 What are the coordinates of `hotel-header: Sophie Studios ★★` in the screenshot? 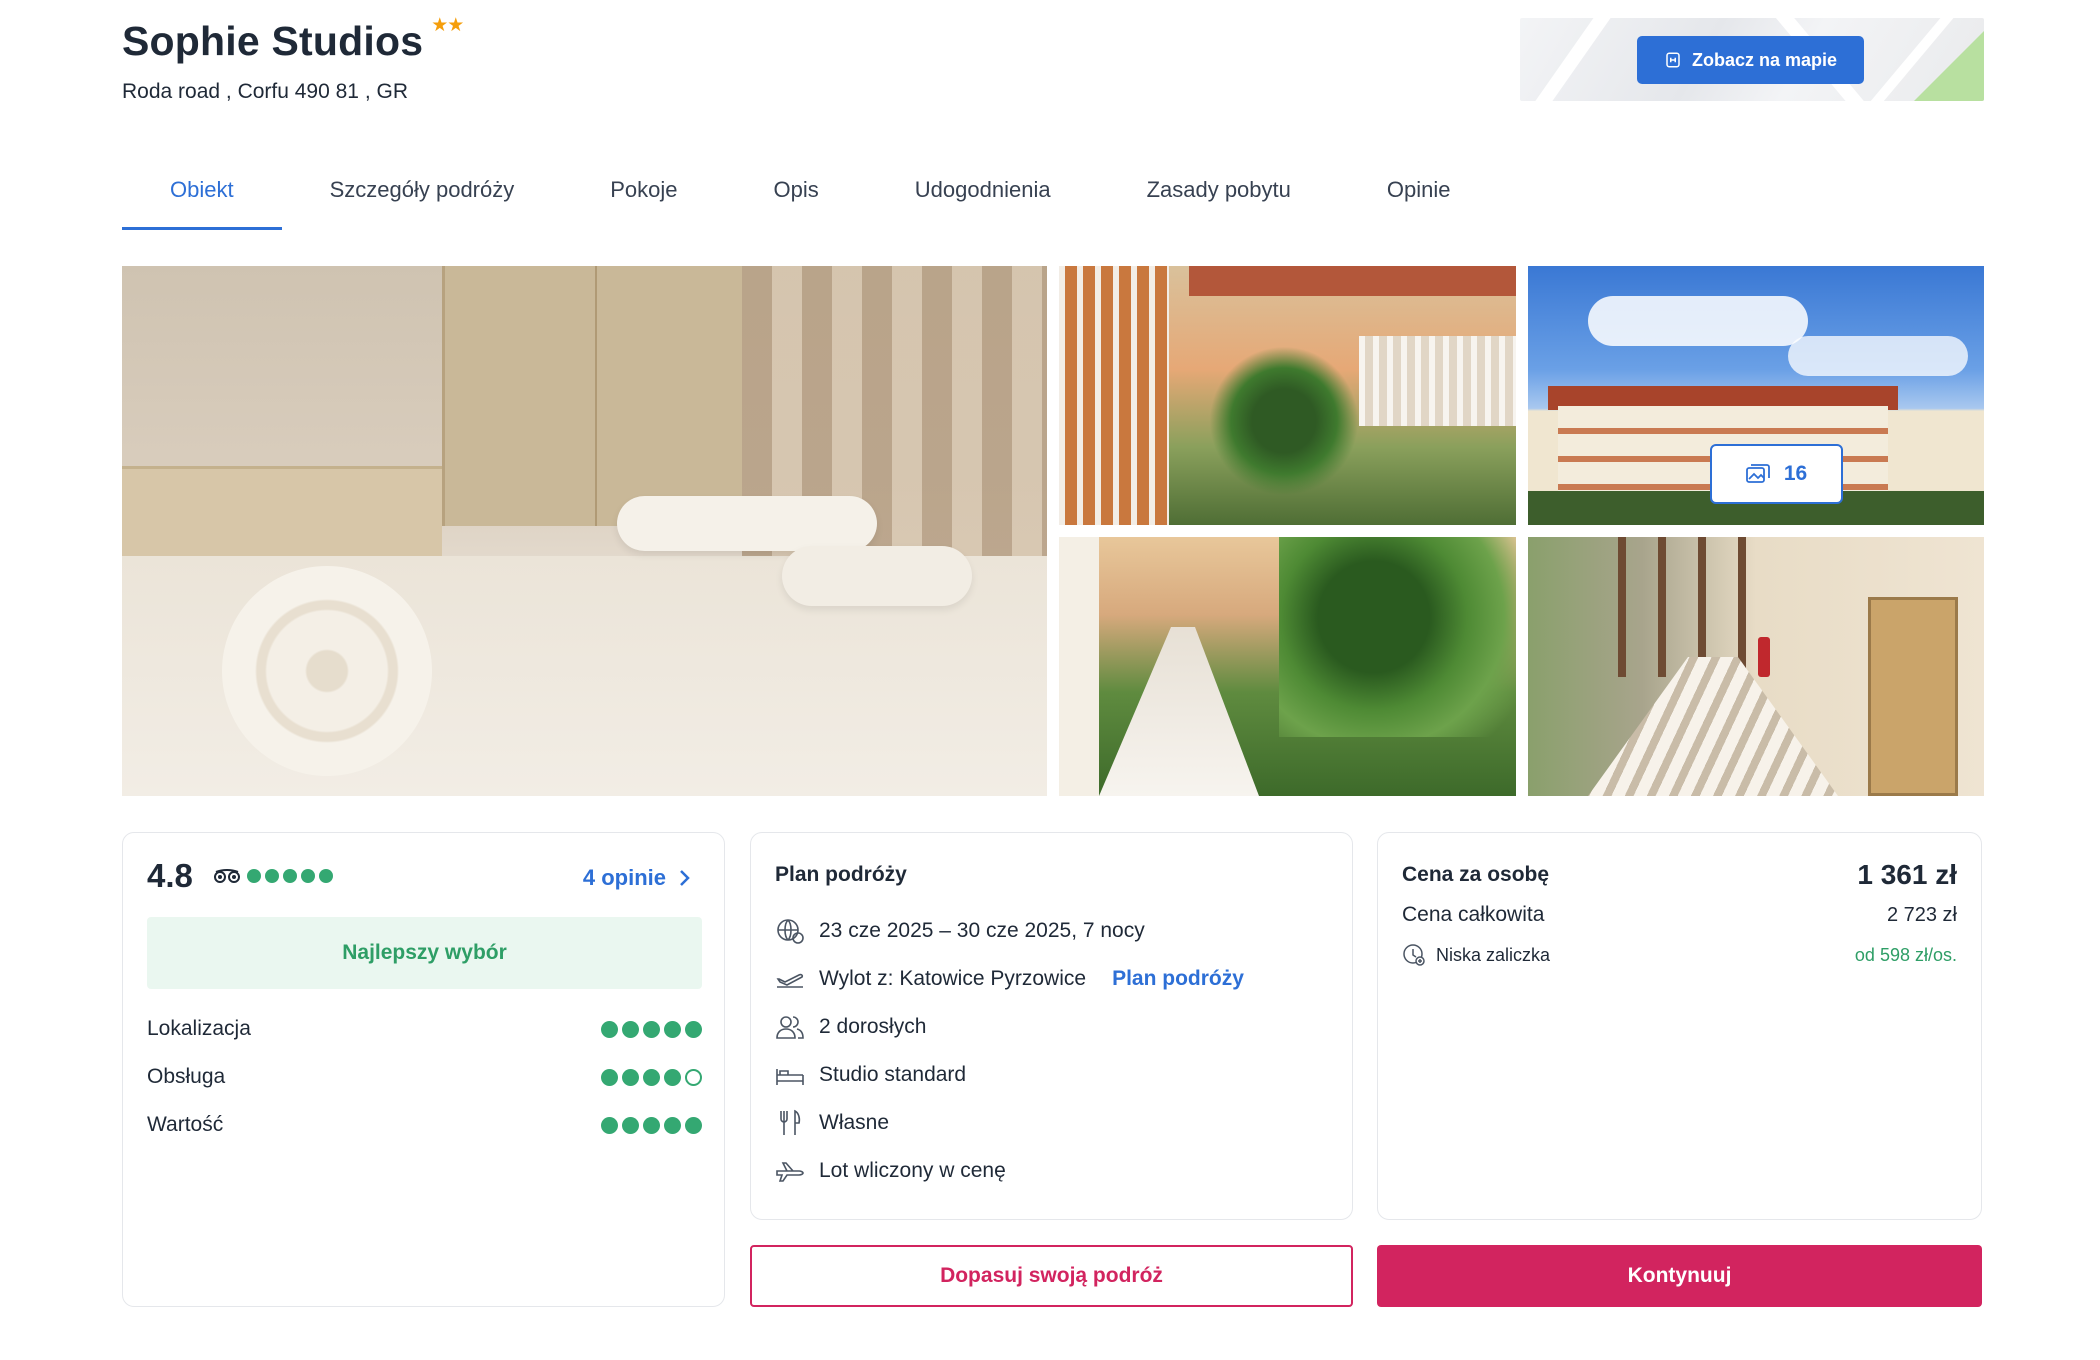 It's located at (293, 40).